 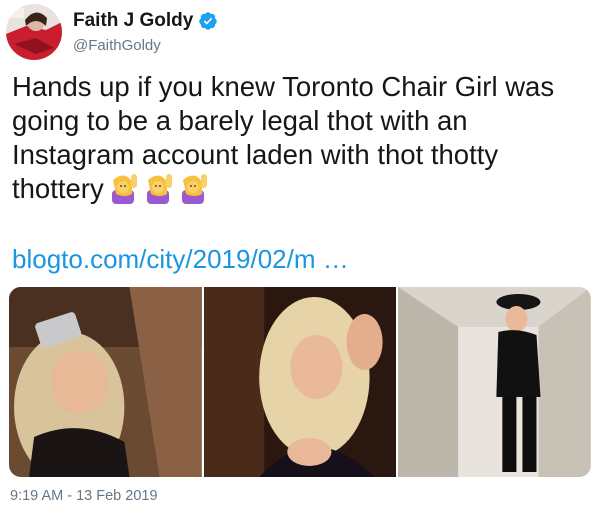 I want to click on display-name-row: Faith J Goldy, so click(x=145, y=21).